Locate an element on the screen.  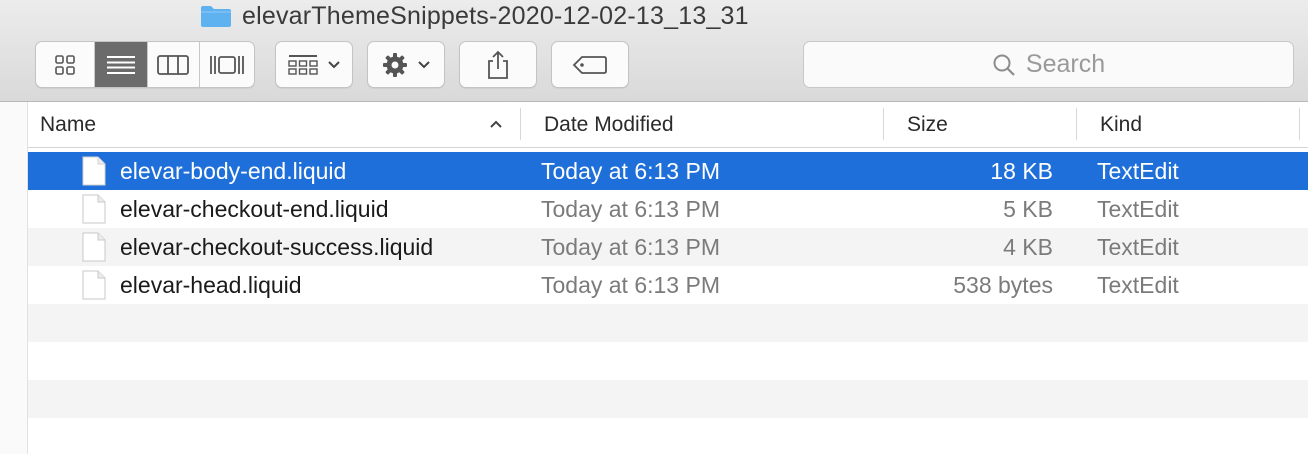
action-menu-button is located at coordinates (406, 64).